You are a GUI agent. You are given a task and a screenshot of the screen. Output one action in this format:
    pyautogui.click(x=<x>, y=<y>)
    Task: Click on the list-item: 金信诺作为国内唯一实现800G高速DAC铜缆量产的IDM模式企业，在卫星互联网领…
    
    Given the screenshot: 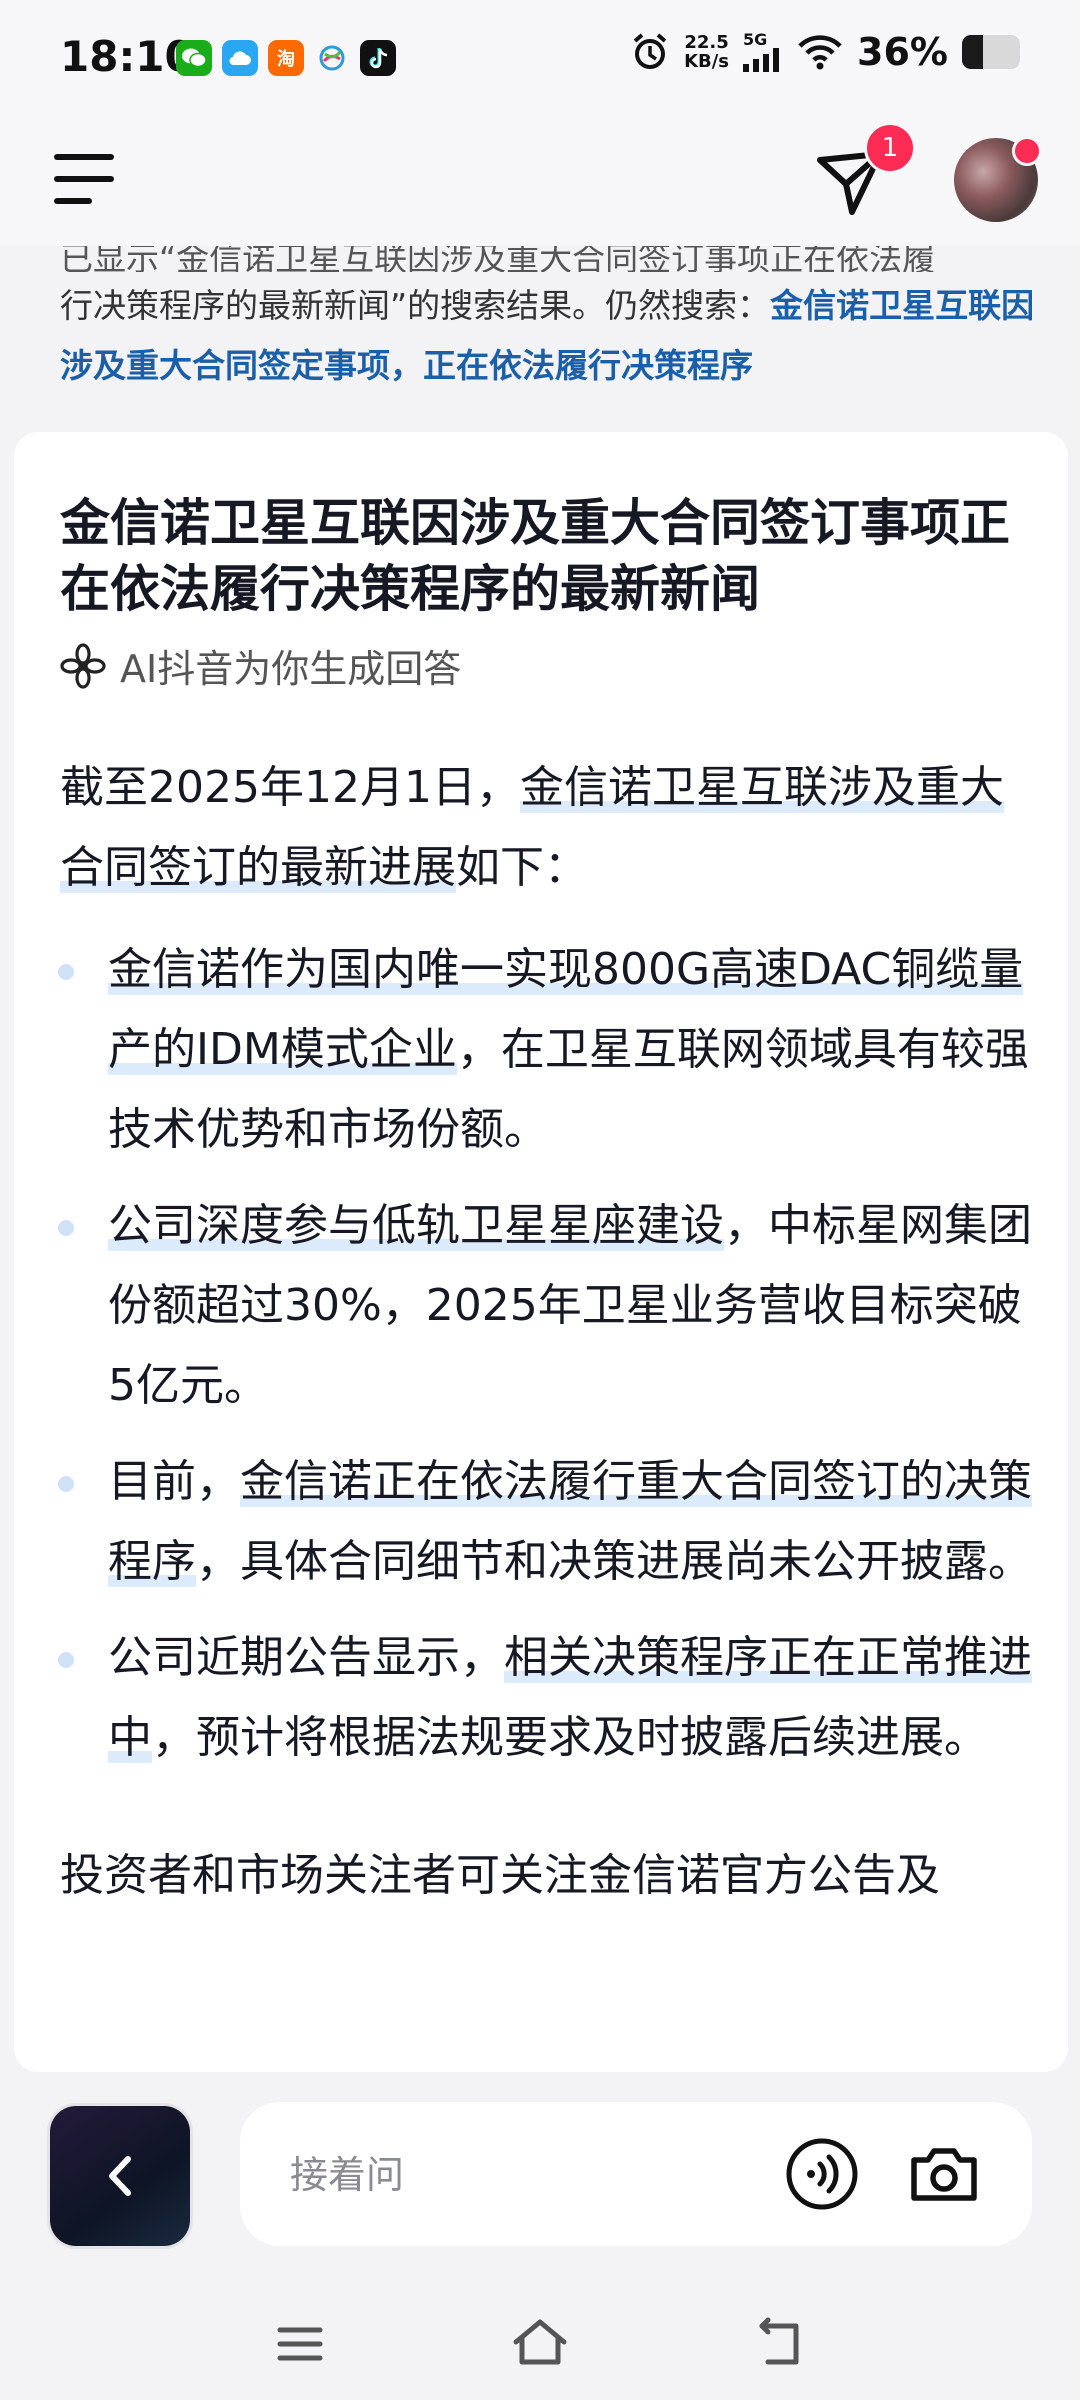 What is the action you would take?
    pyautogui.click(x=549, y=1050)
    